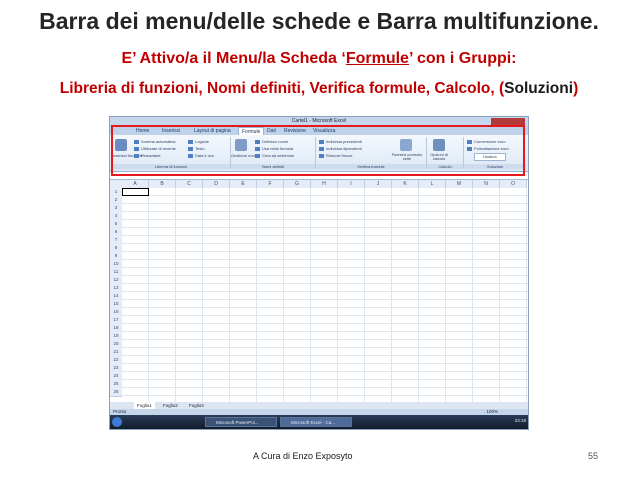 The image size is (638, 479). Describe the element at coordinates (405, 184) in the screenshot. I see `column-header: K` at that location.